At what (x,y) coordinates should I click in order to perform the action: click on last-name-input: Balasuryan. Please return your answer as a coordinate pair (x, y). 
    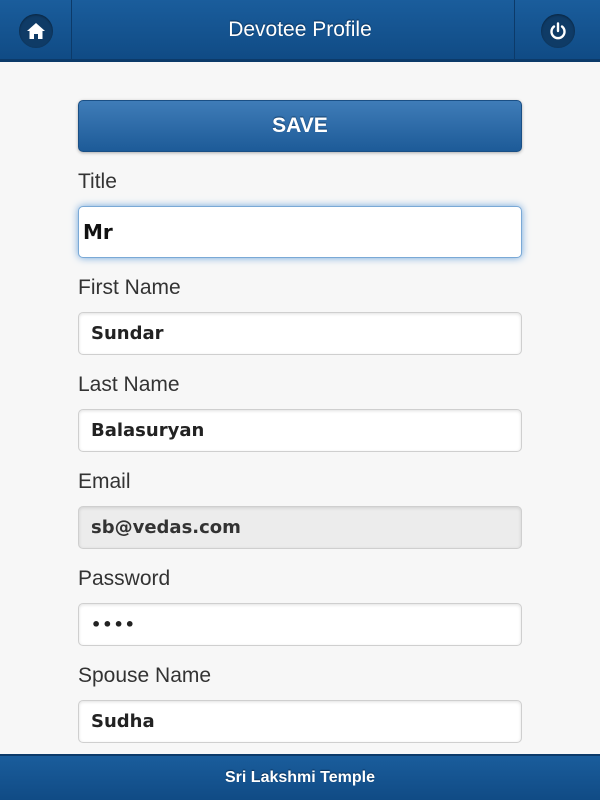
    Looking at the image, I should click on (300, 430).